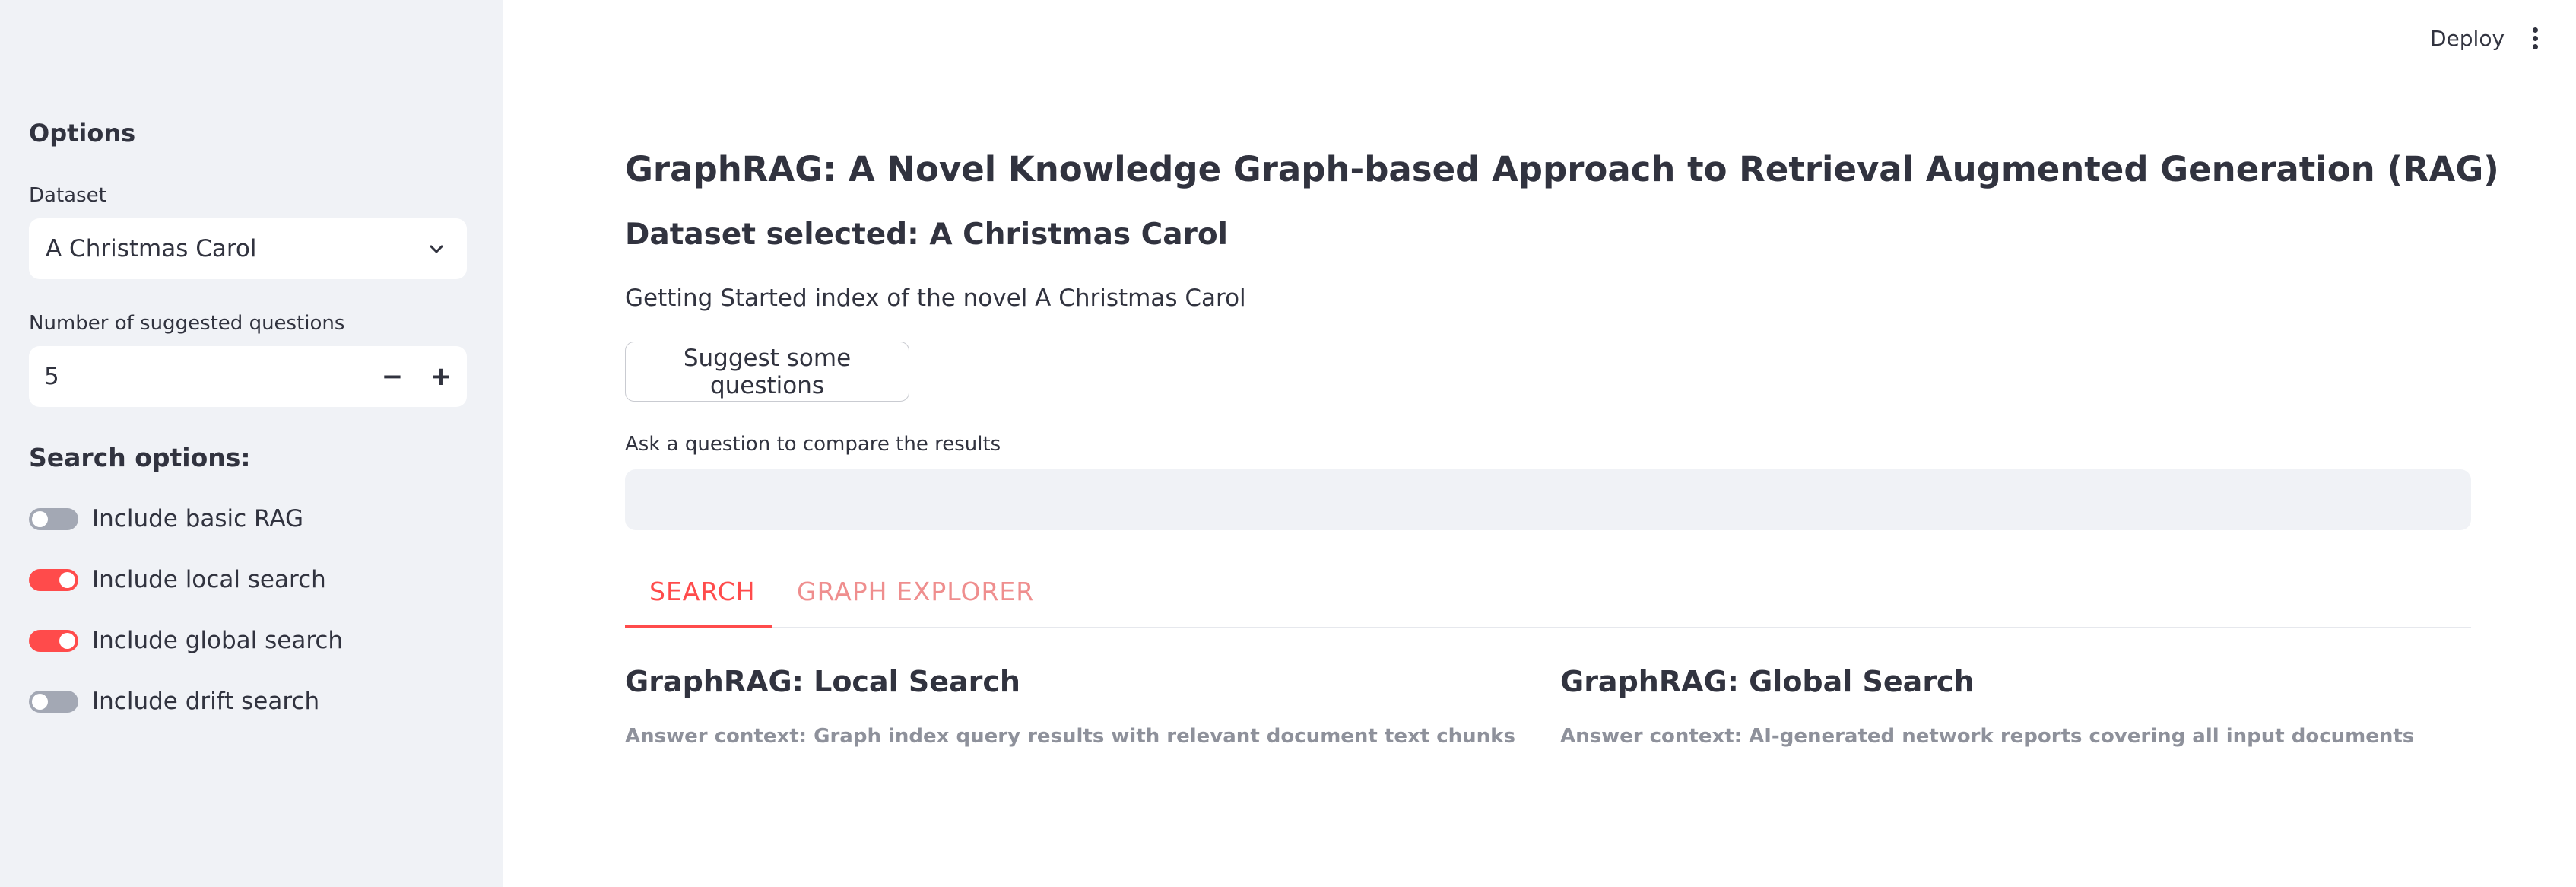 This screenshot has width=2576, height=887. I want to click on question-label: Ask a question to compare the results, so click(813, 444).